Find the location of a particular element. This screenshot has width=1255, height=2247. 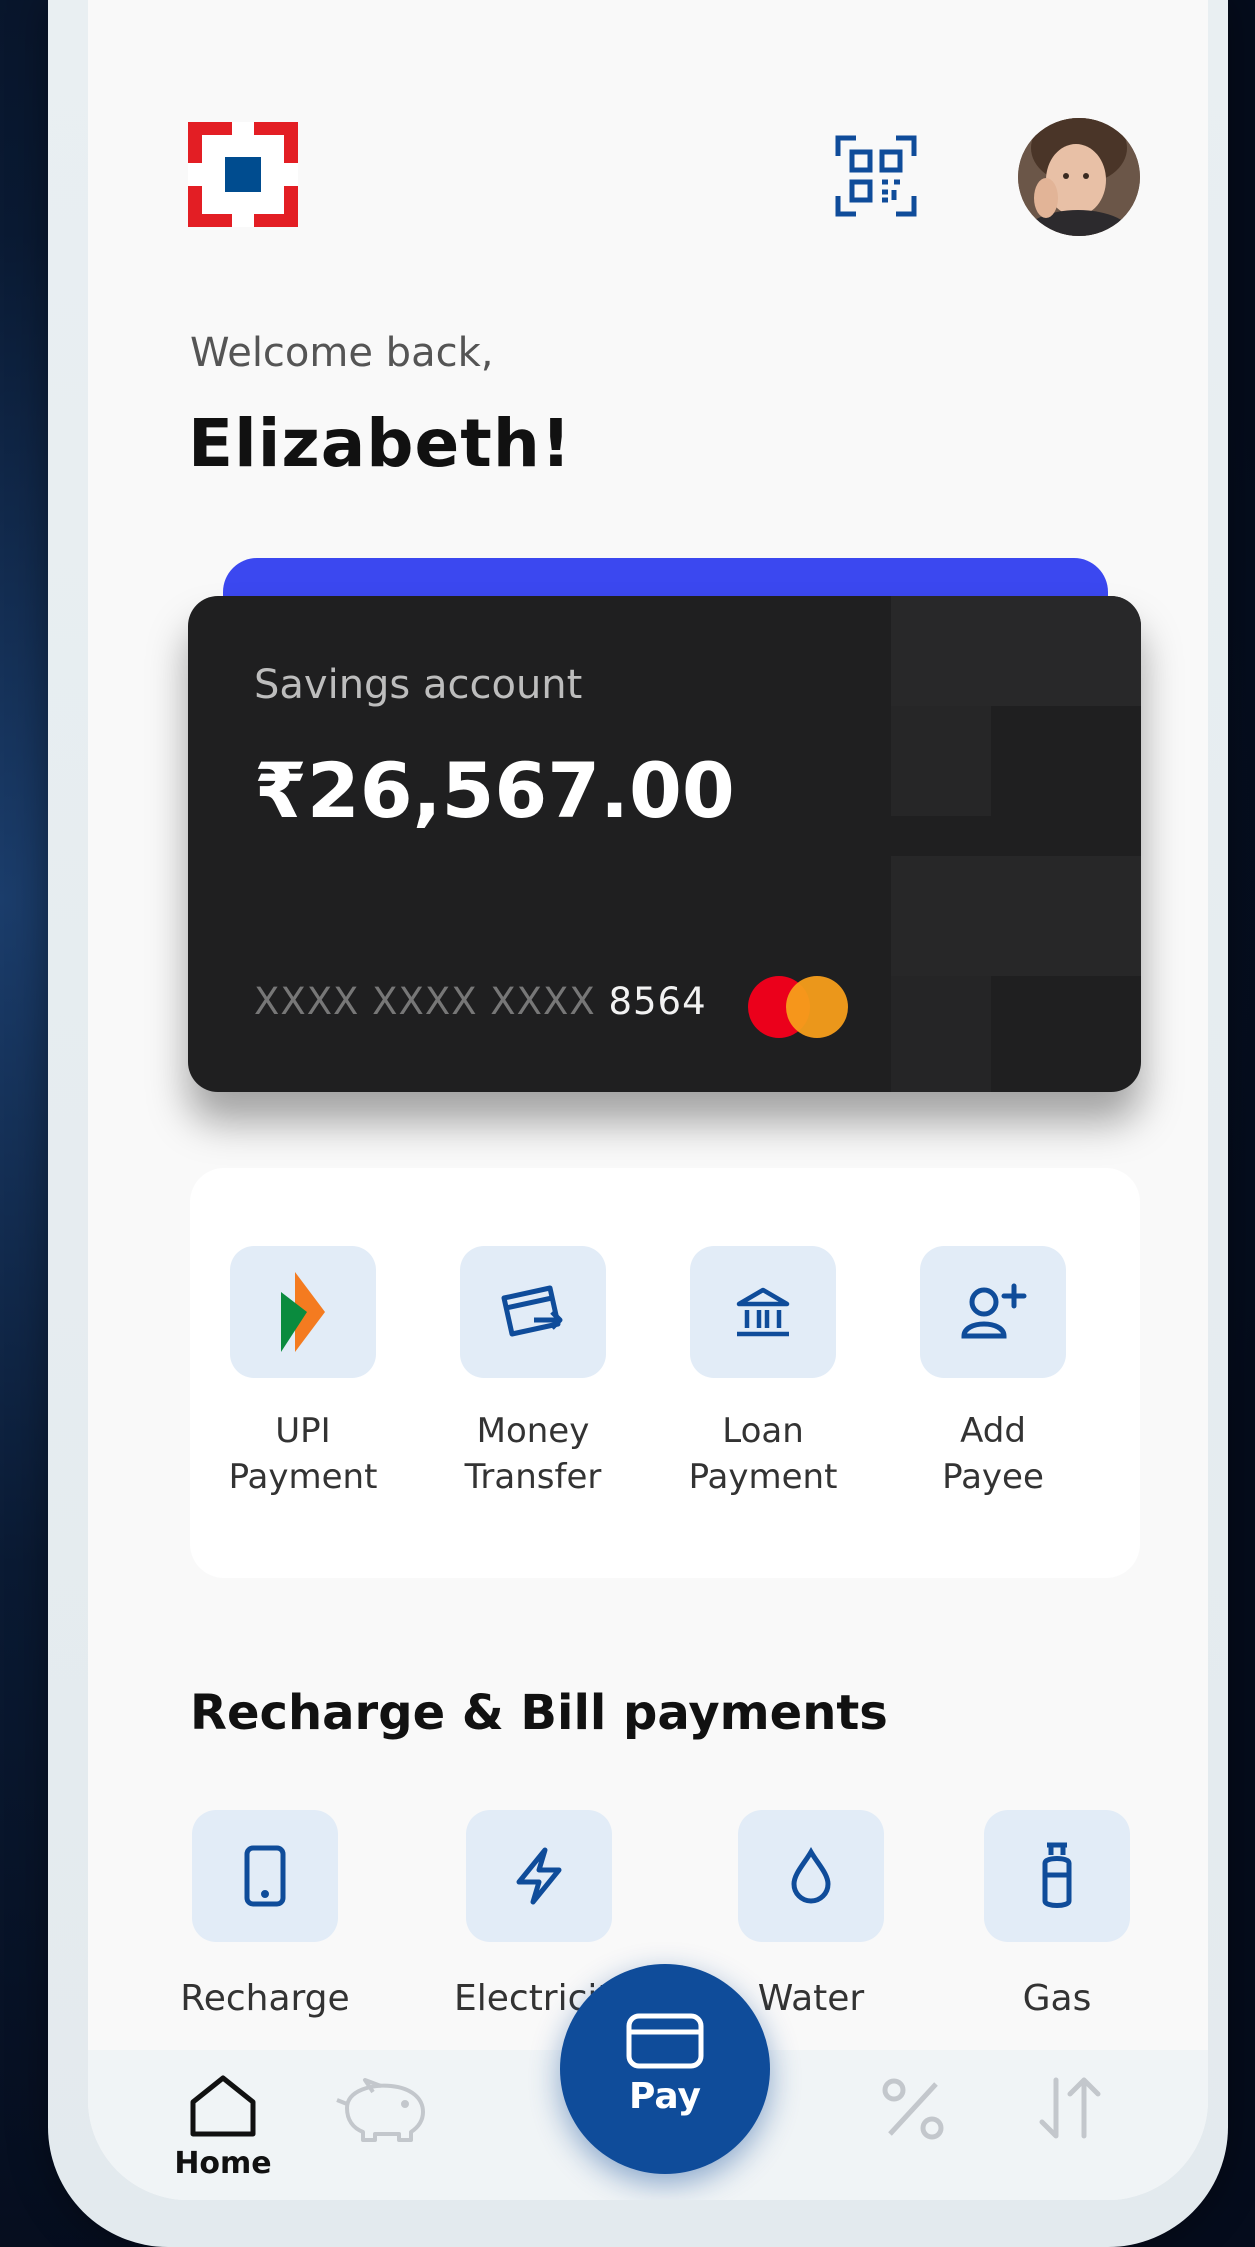

card-number-last-digits: 8564 is located at coordinates (657, 1001).